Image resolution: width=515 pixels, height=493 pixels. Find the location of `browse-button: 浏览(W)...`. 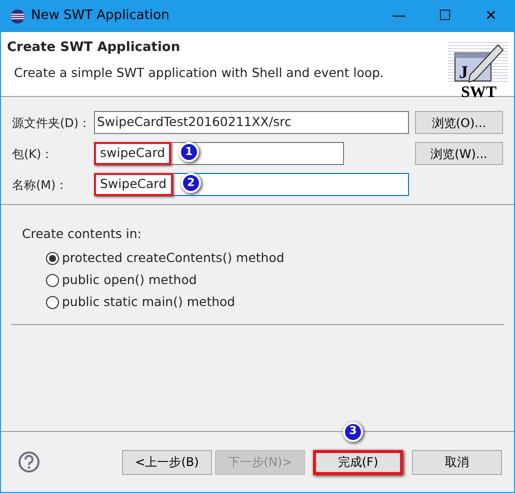

browse-button: 浏览(W)... is located at coordinates (459, 153).